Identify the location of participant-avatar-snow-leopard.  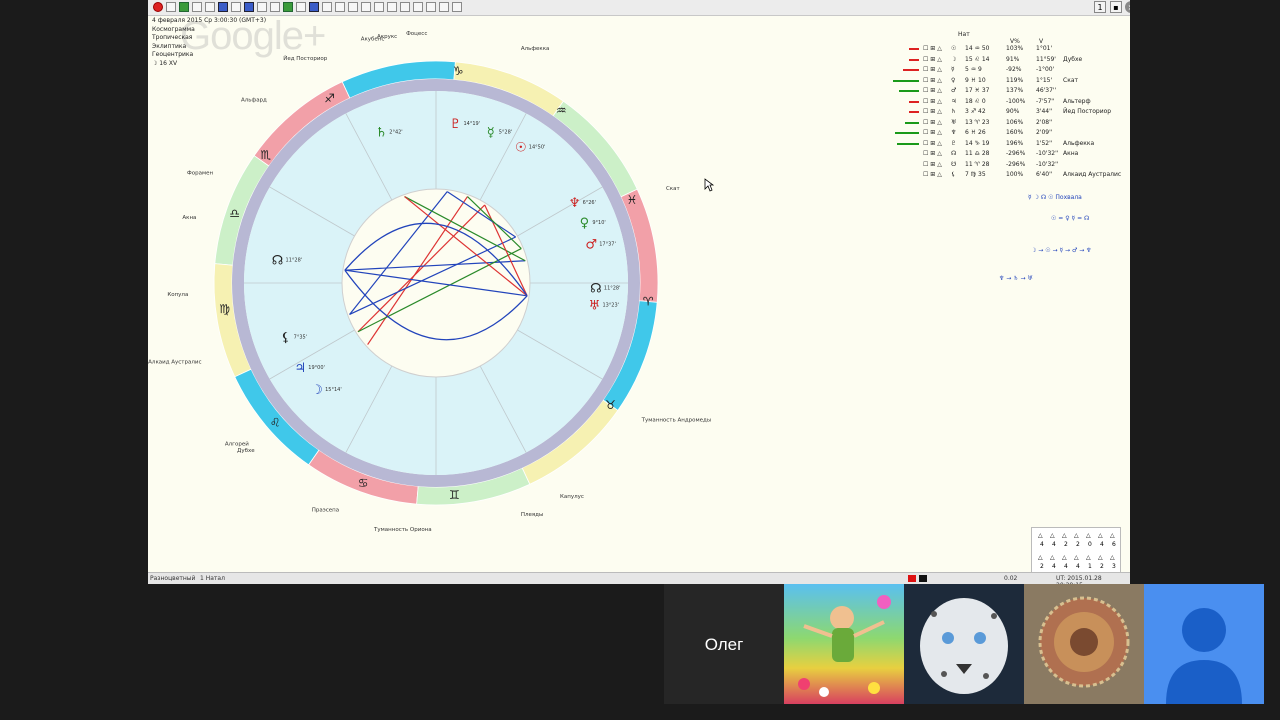
(964, 644).